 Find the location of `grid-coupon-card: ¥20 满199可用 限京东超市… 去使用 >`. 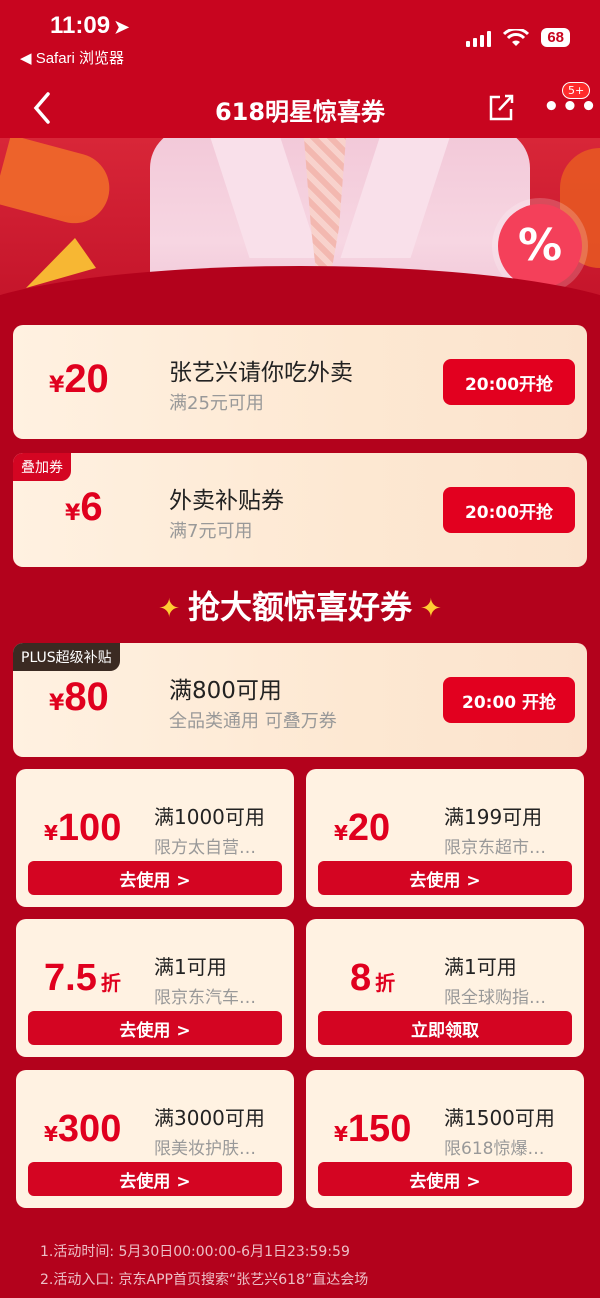

grid-coupon-card: ¥20 满199可用 限京东超市… 去使用 > is located at coordinates (445, 838).